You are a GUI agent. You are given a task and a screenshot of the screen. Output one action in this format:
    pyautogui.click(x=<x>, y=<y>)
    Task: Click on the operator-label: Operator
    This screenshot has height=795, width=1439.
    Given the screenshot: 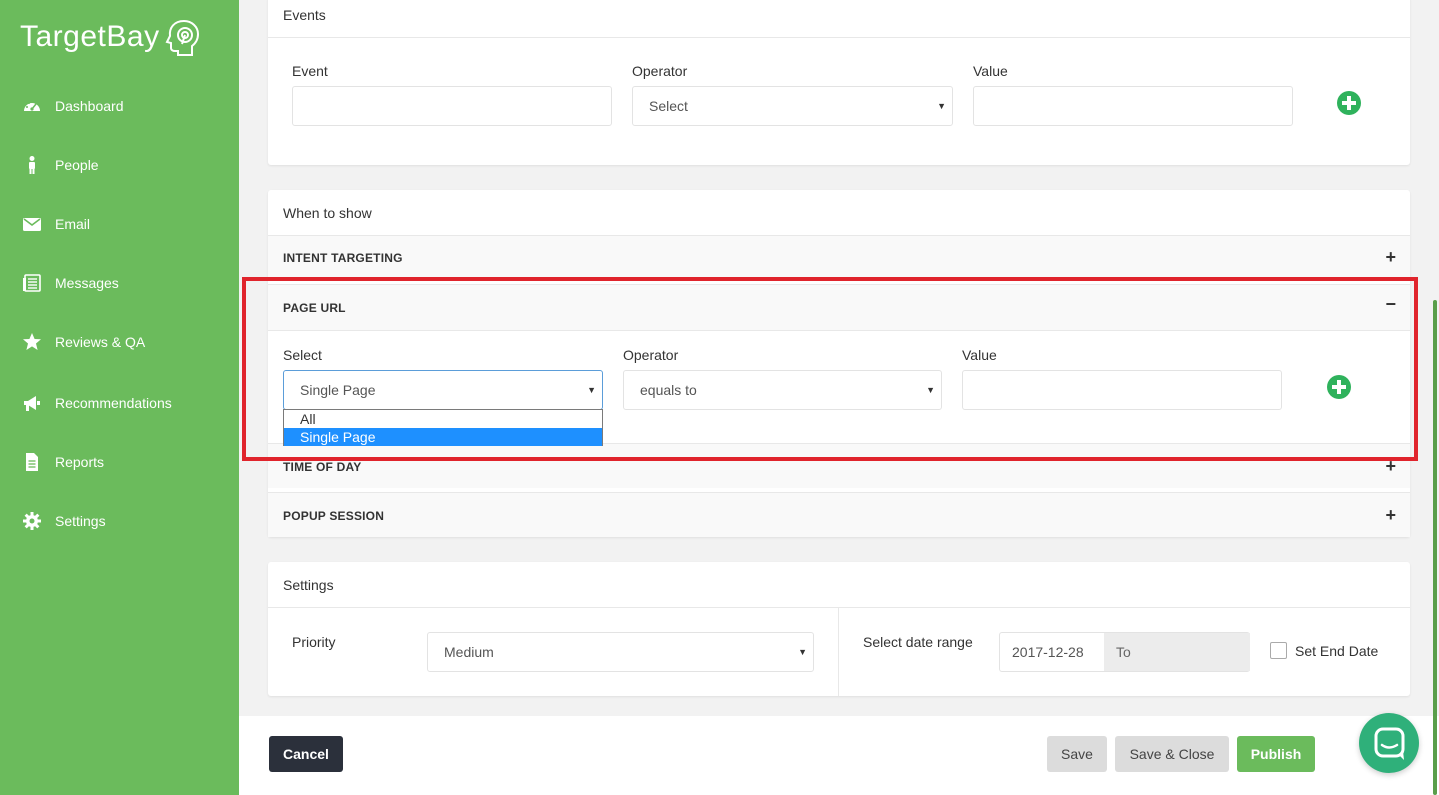 What is the action you would take?
    pyautogui.click(x=660, y=71)
    